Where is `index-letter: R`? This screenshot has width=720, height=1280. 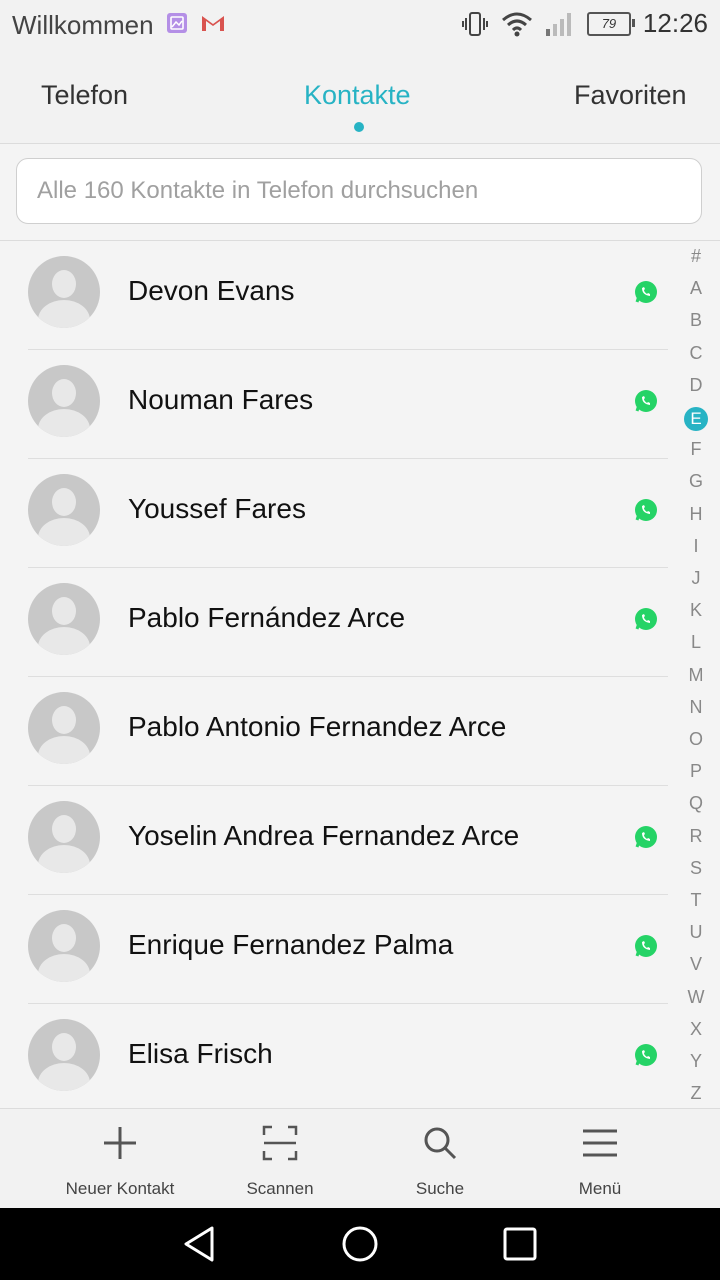 index-letter: R is located at coordinates (696, 836).